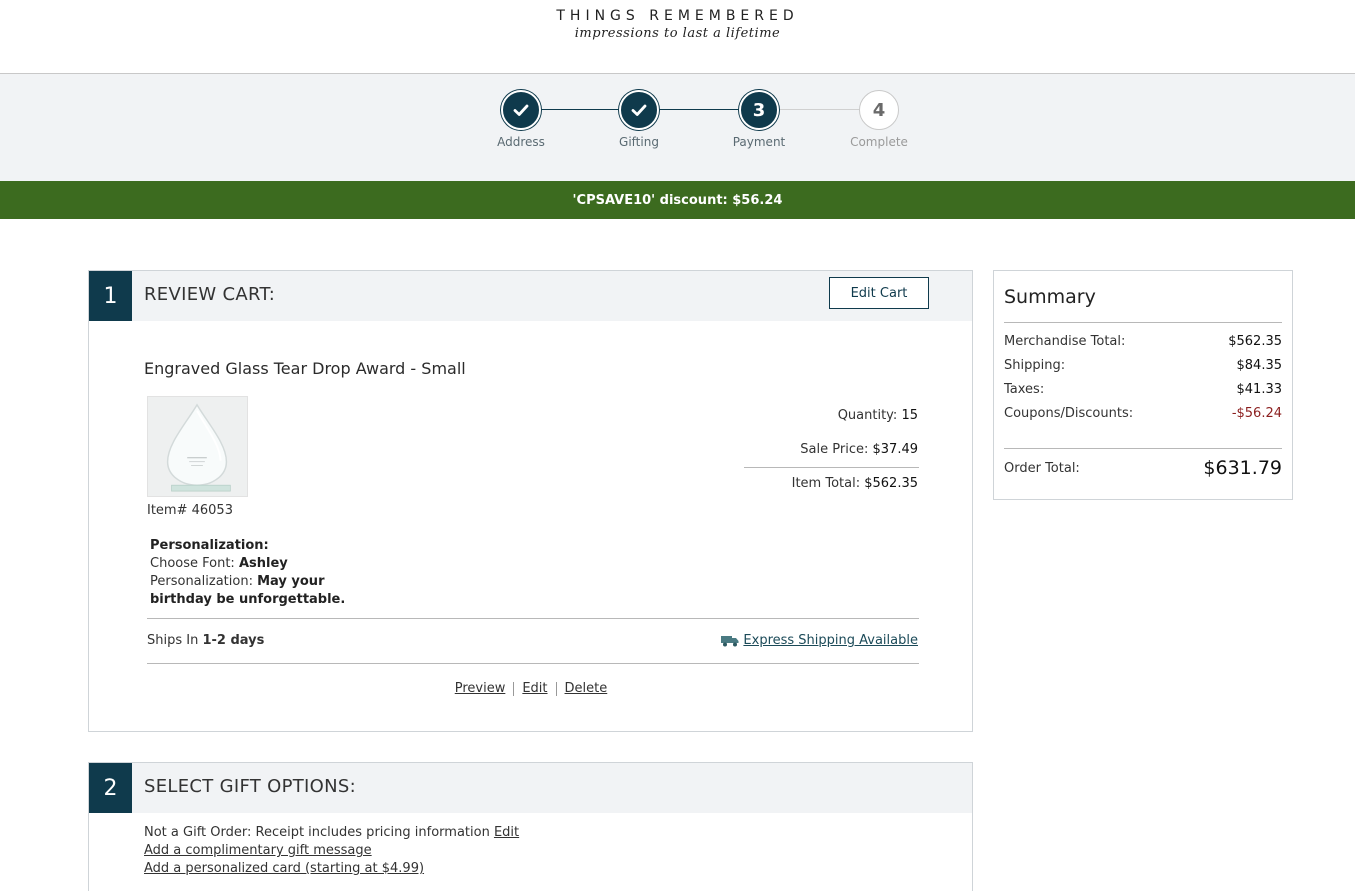 Image resolution: width=1355 pixels, height=891 pixels. I want to click on gift-message-link: Add a complimentary gift message, so click(258, 850).